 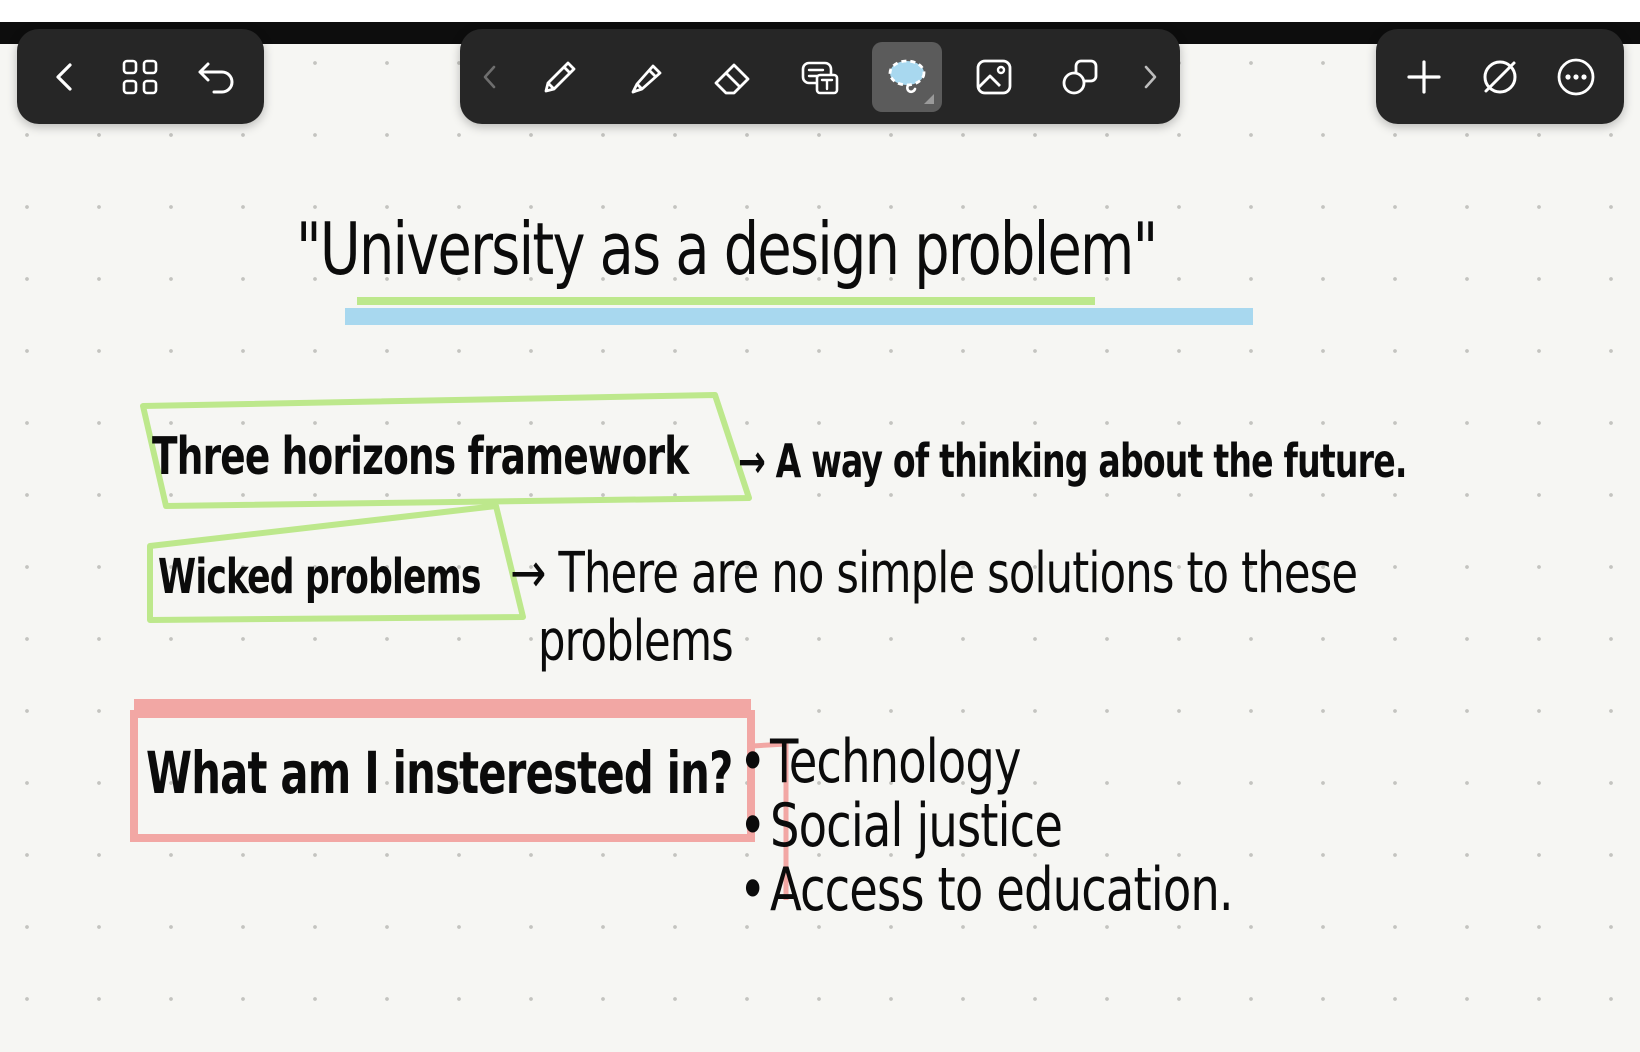 I want to click on chevron-right-icon, so click(x=1150, y=76).